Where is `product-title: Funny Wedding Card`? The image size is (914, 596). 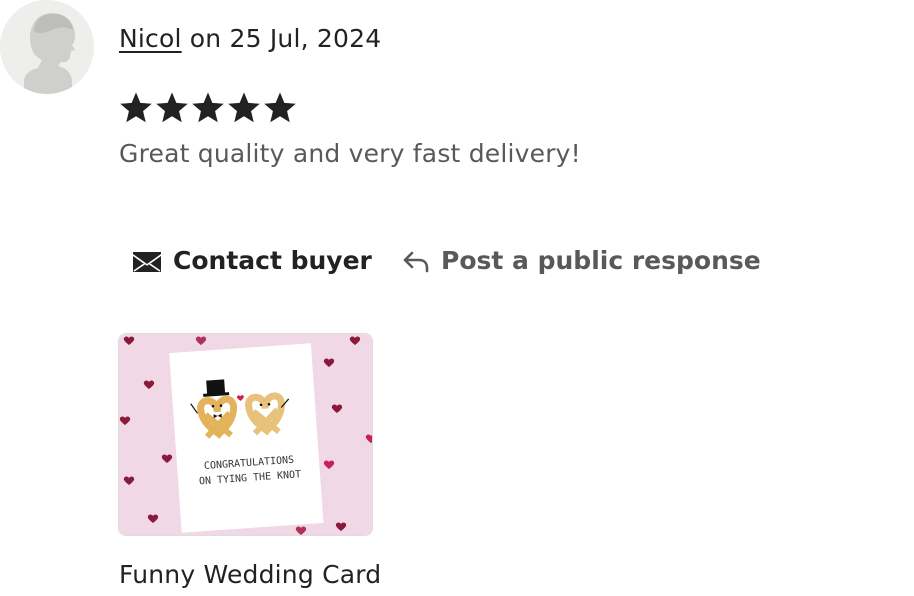 product-title: Funny Wedding Card is located at coordinates (250, 575).